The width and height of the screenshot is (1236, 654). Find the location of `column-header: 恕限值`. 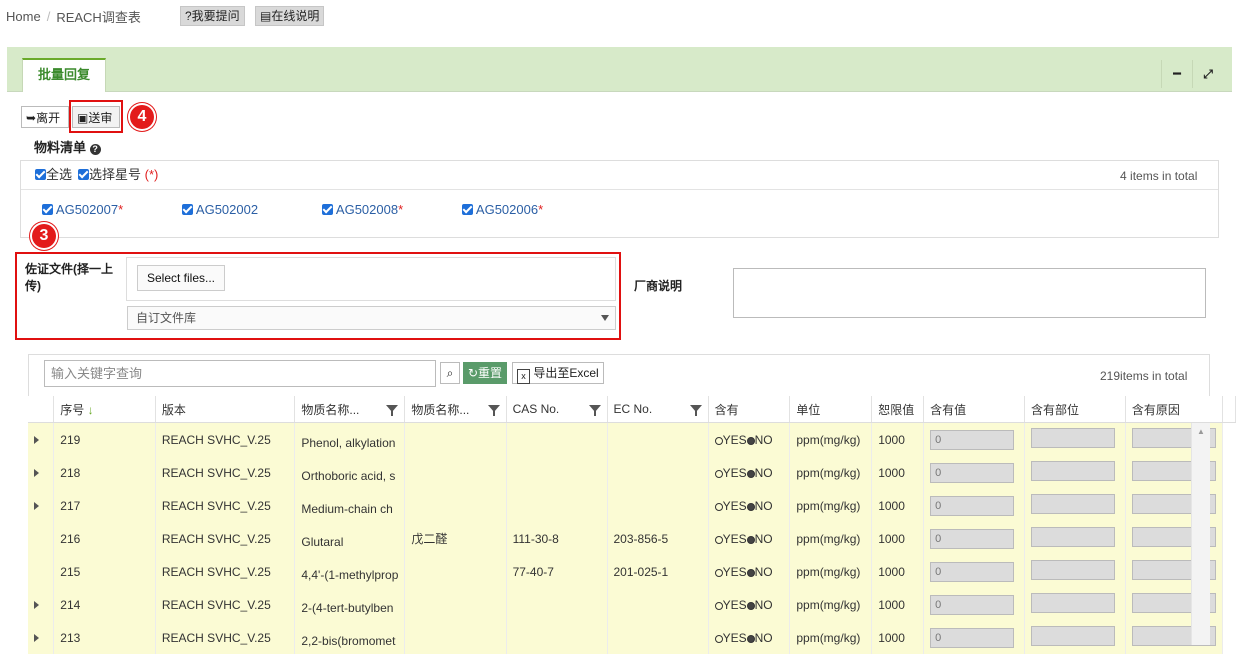

column-header: 恕限值 is located at coordinates (898, 409).